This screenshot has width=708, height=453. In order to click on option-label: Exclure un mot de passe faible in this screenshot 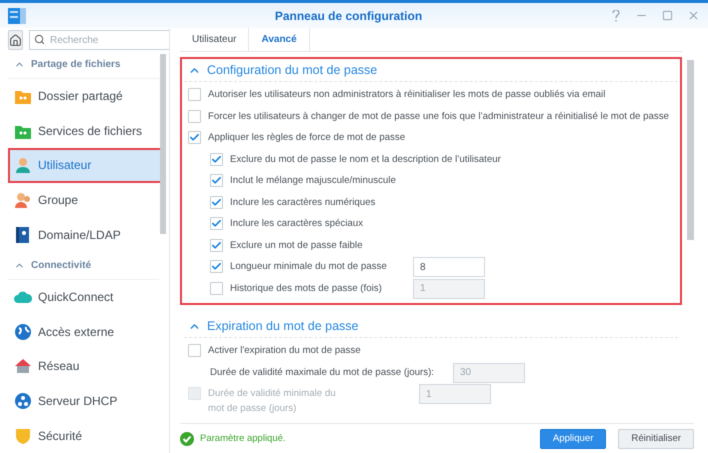, I will do `click(296, 245)`.